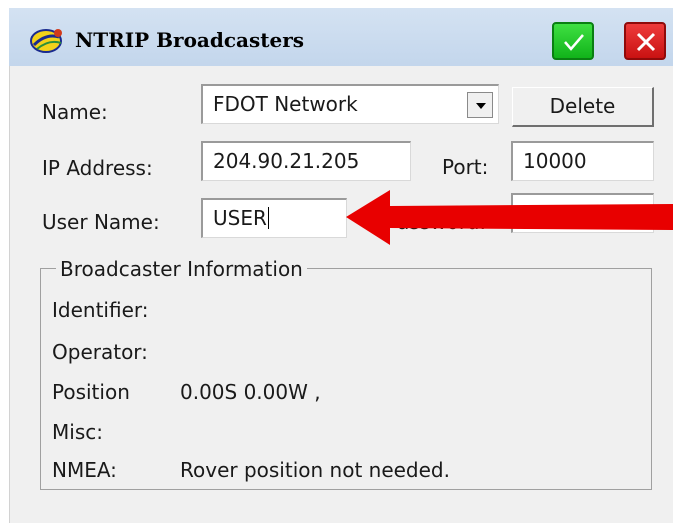  I want to click on x-icon, so click(646, 42).